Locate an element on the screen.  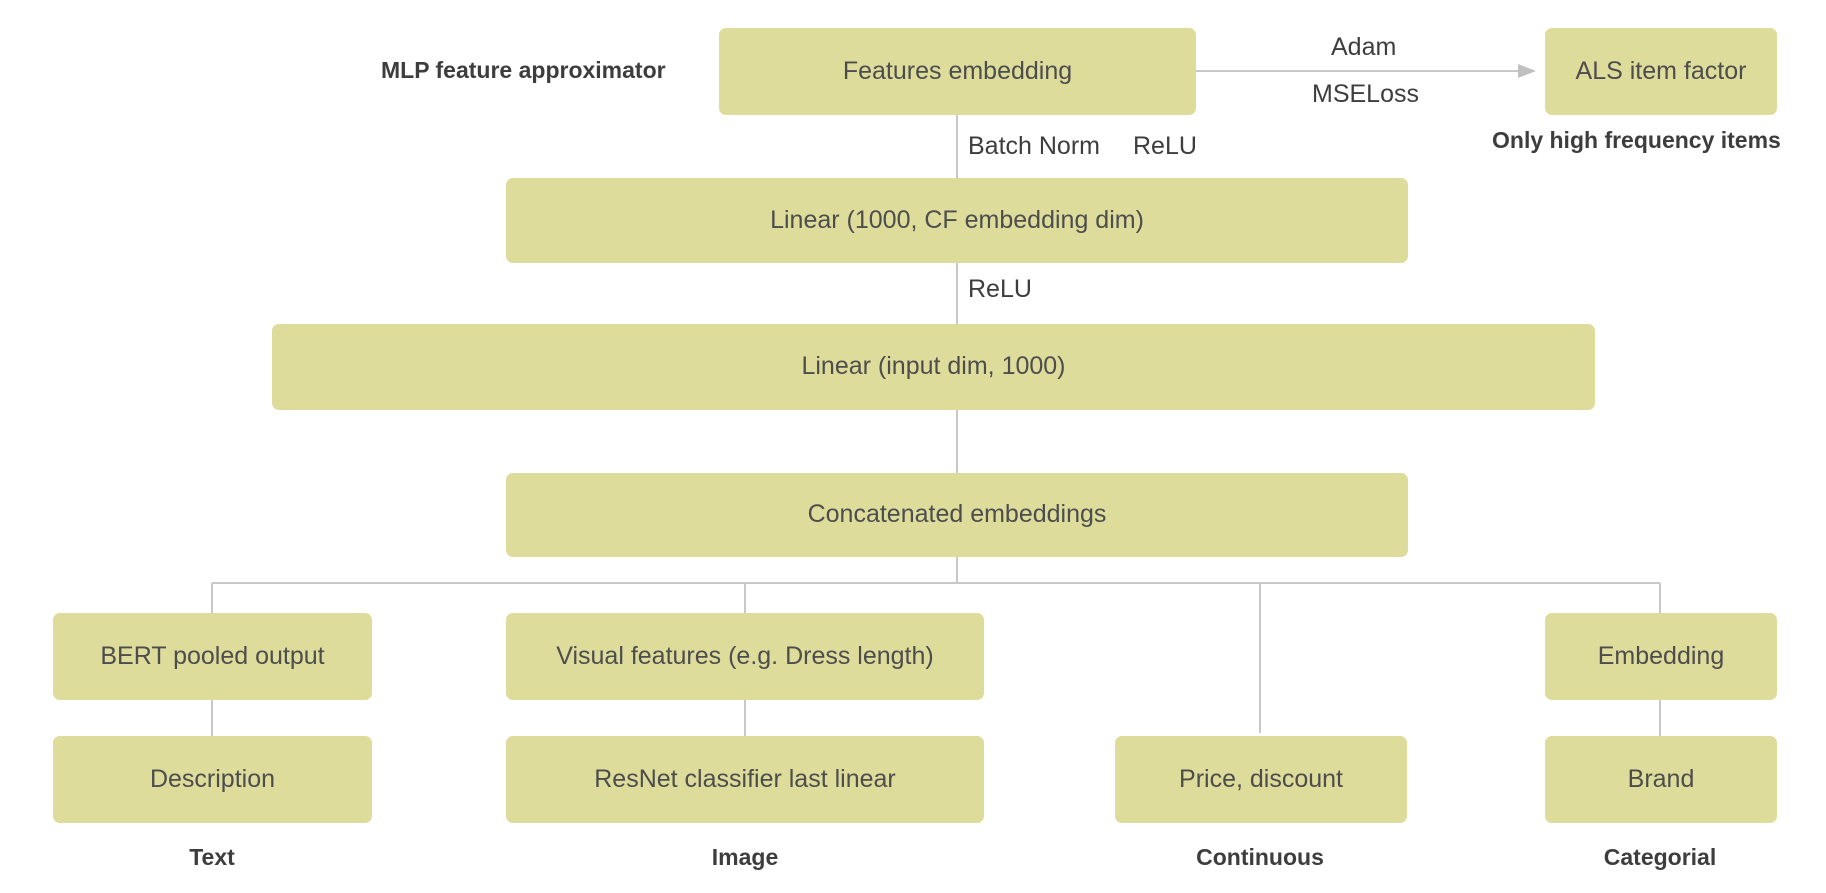
column-label-image: Image is located at coordinates (745, 857).